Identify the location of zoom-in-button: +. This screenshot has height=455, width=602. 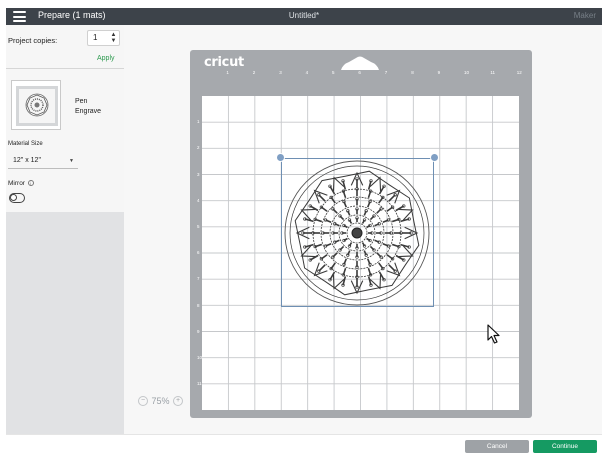
(178, 400).